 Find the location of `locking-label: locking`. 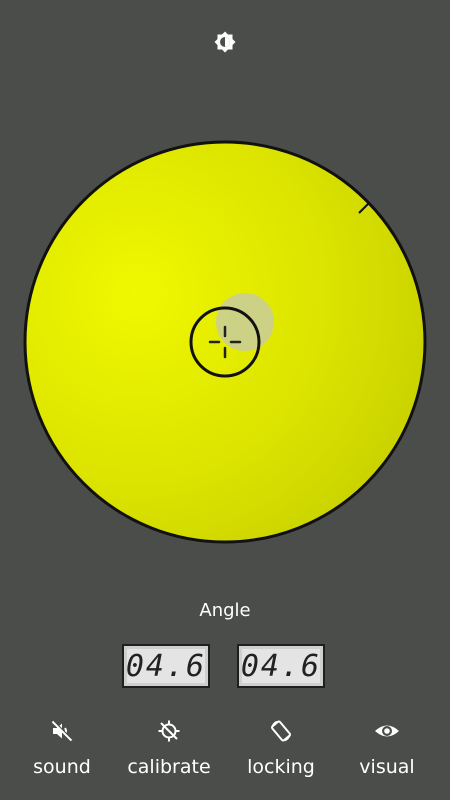

locking-label: locking is located at coordinates (281, 767).